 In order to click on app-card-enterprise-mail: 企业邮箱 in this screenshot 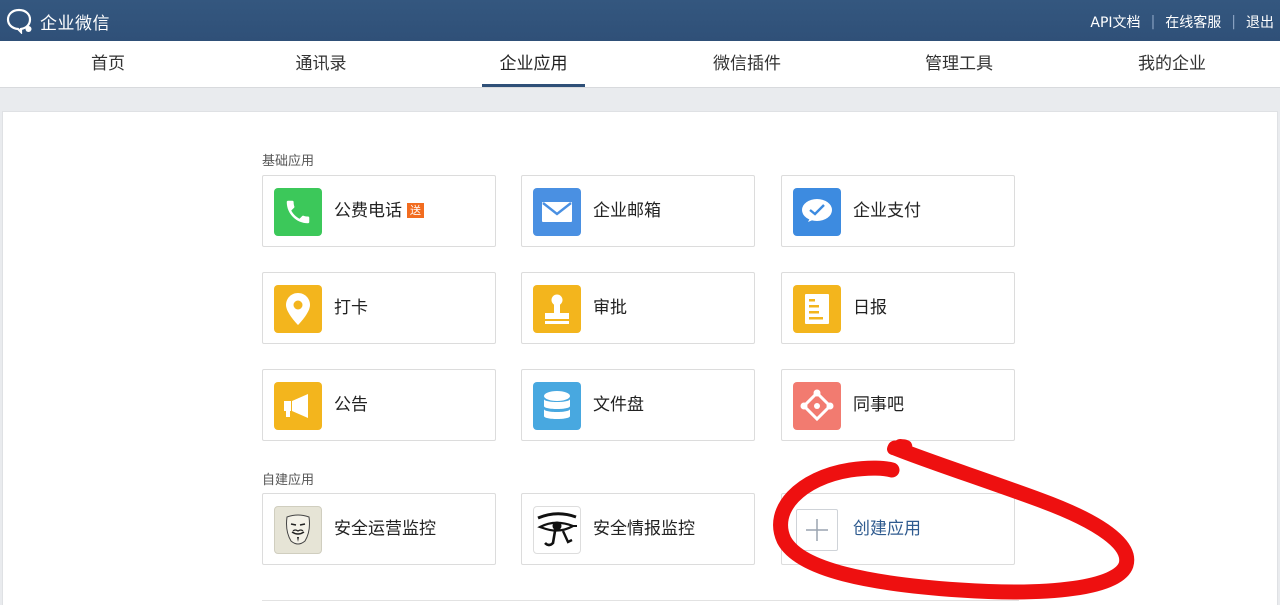, I will do `click(638, 211)`.